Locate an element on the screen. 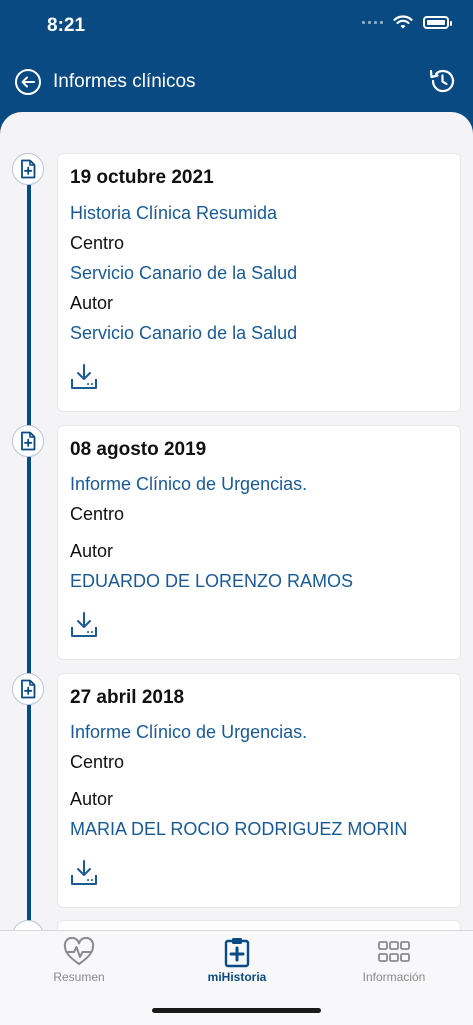  tab-resumen: Resumen is located at coordinates (79, 966).